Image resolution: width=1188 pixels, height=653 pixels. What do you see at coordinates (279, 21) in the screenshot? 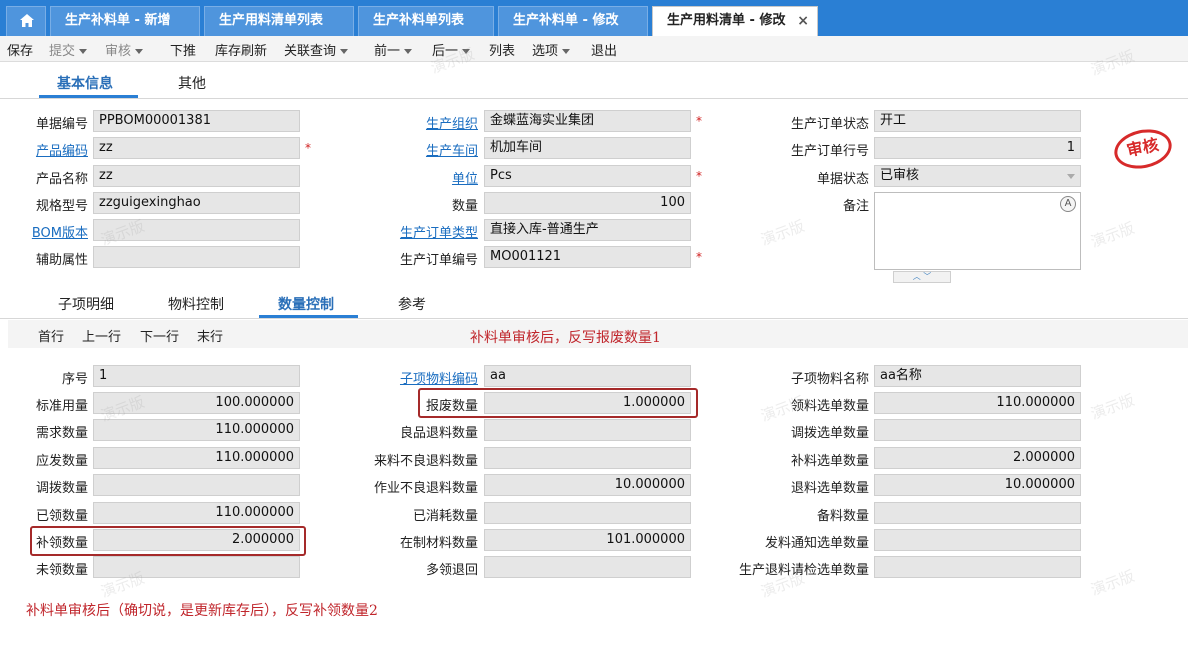
I see `tab-bom-list: 生产用料清单列表` at bounding box center [279, 21].